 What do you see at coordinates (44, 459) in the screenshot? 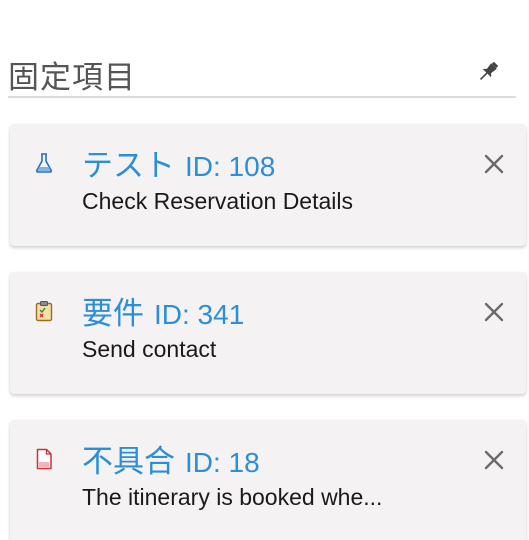
I see `document-bug-icon` at bounding box center [44, 459].